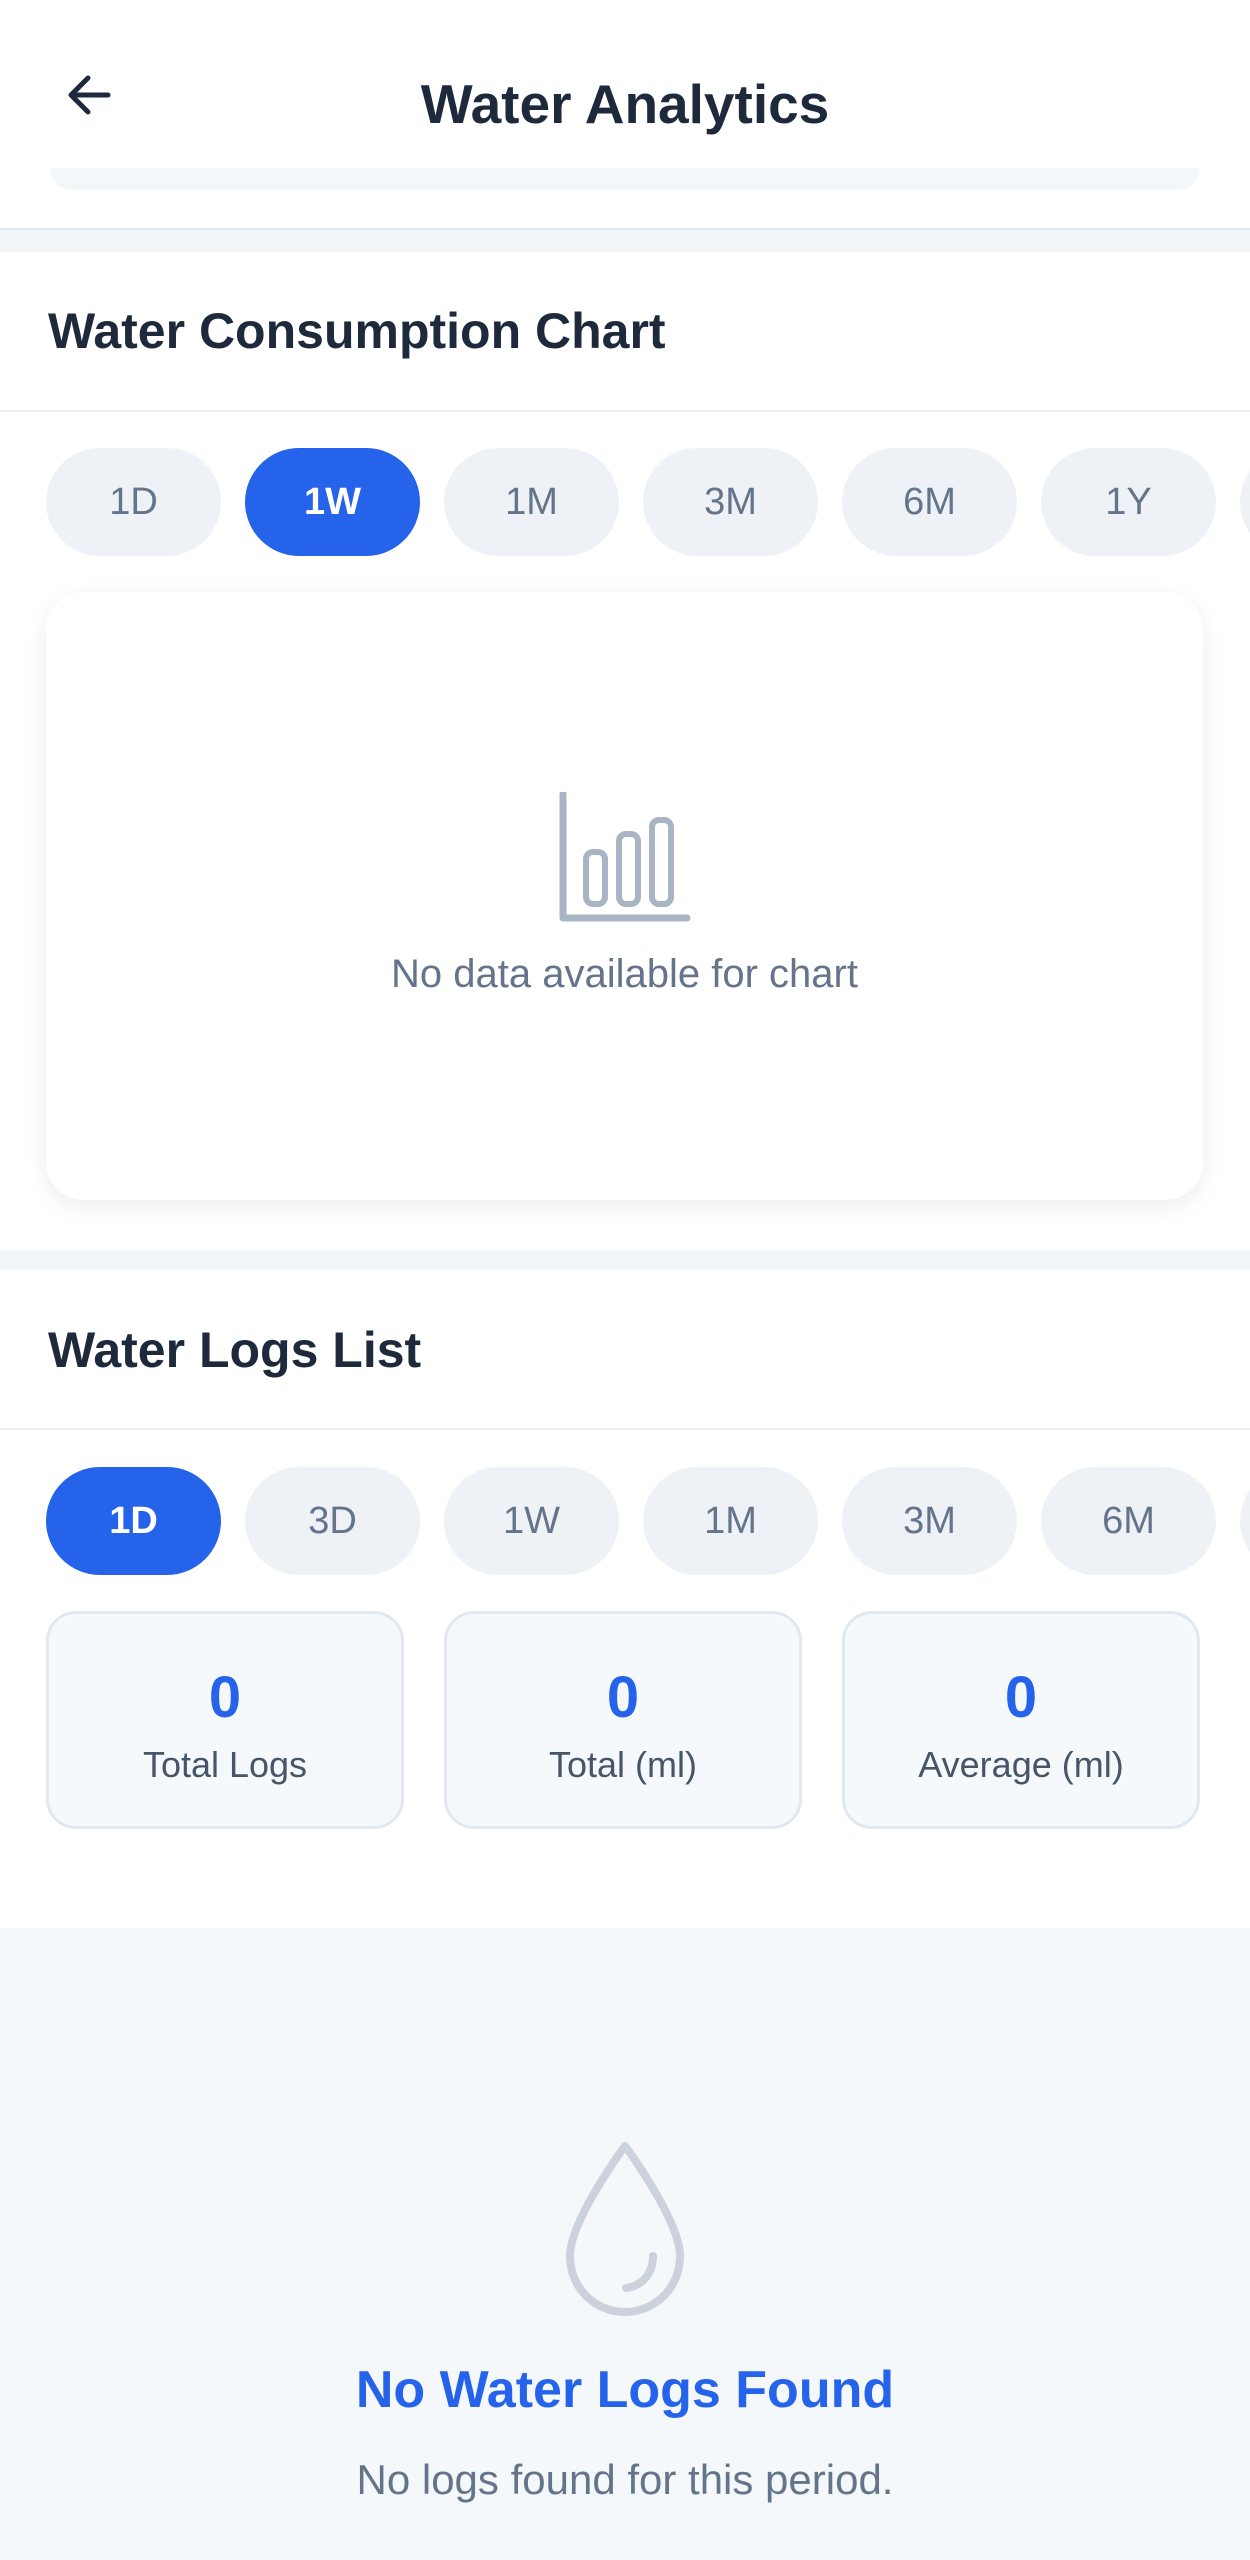 Image resolution: width=1250 pixels, height=2560 pixels. I want to click on stat-card-total-ml: 0 Total (ml), so click(623, 1720).